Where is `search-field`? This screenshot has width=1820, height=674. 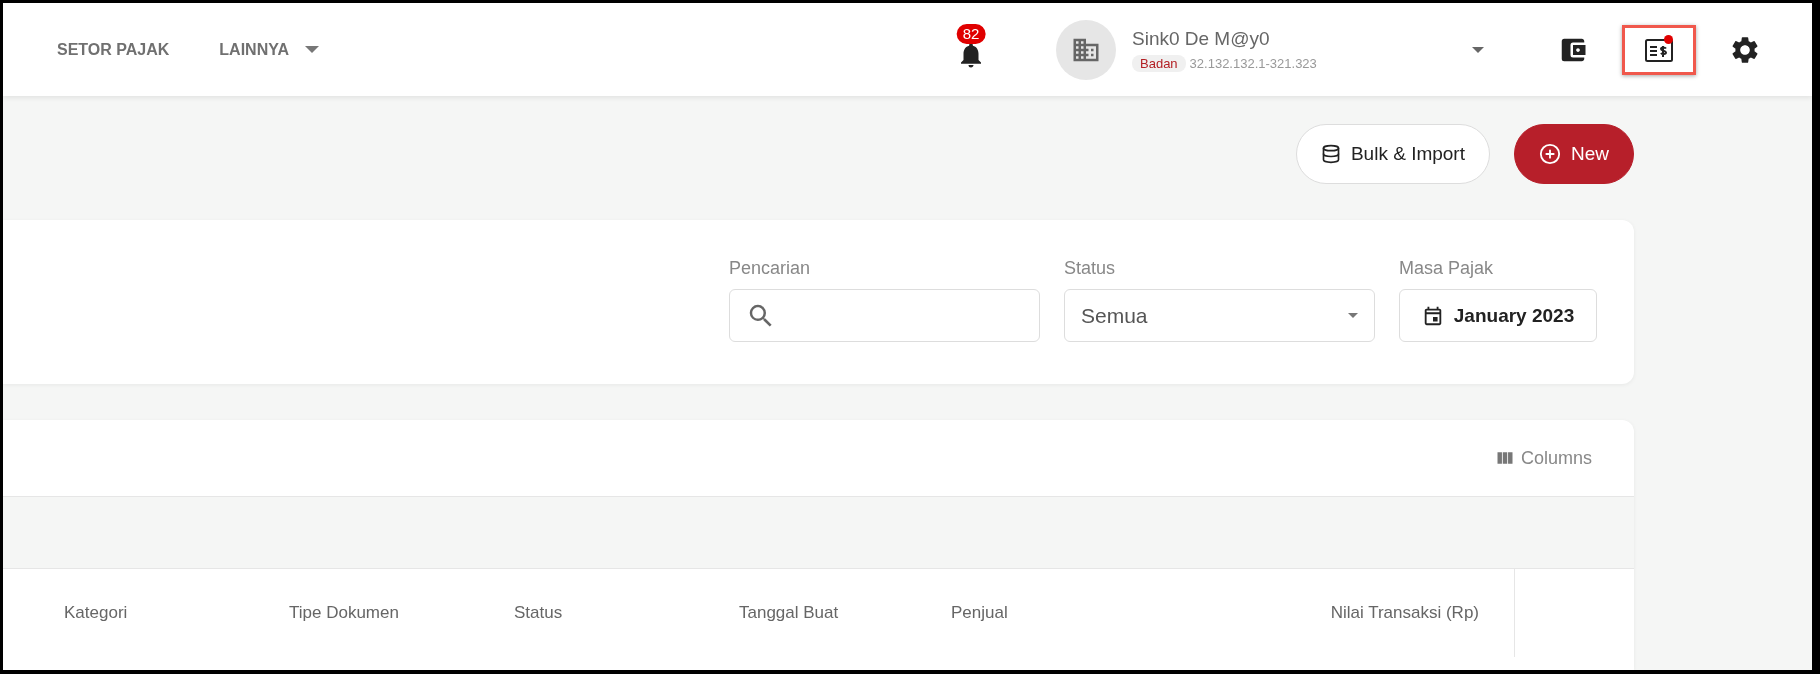
search-field is located at coordinates (884, 315).